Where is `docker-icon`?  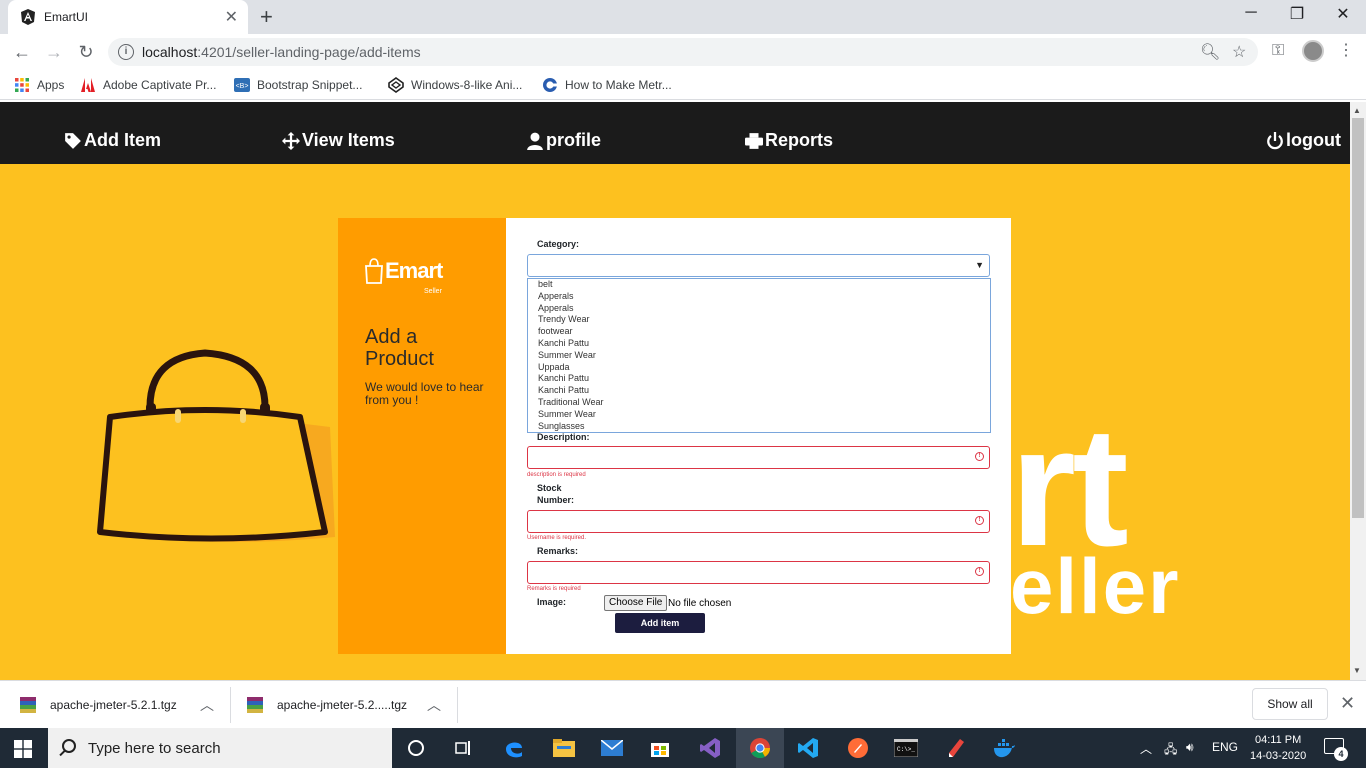
docker-icon is located at coordinates (1004, 748).